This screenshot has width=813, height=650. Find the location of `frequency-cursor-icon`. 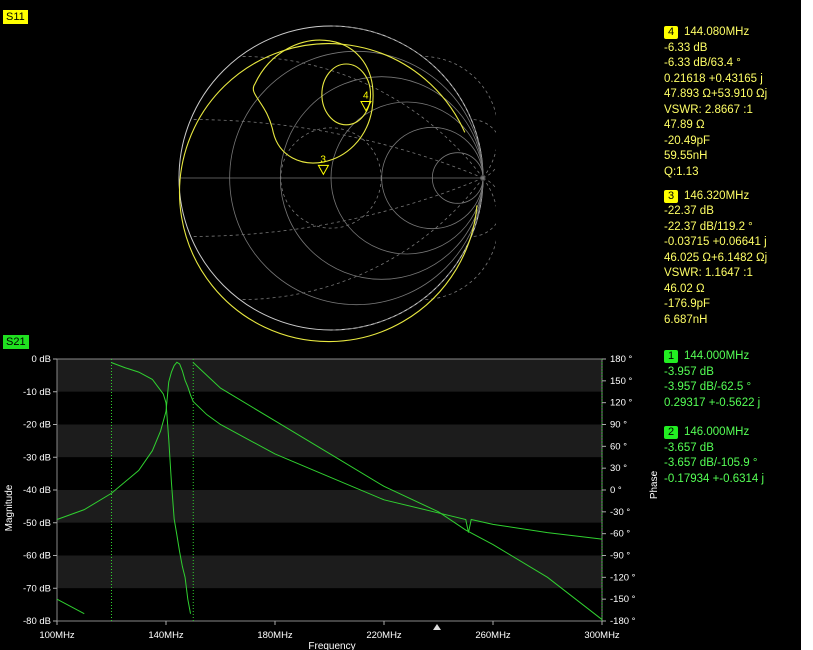

frequency-cursor-icon is located at coordinates (437, 627).